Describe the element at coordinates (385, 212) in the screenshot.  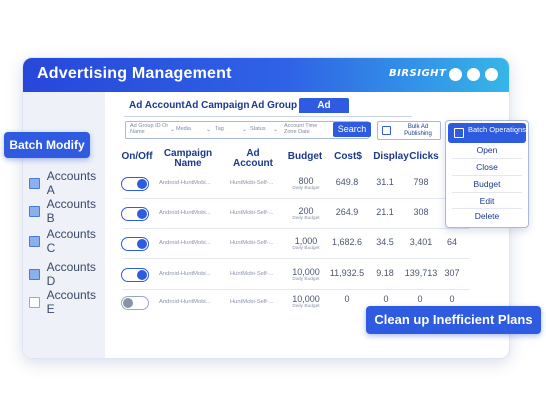
I see `display-value: 21.1` at that location.